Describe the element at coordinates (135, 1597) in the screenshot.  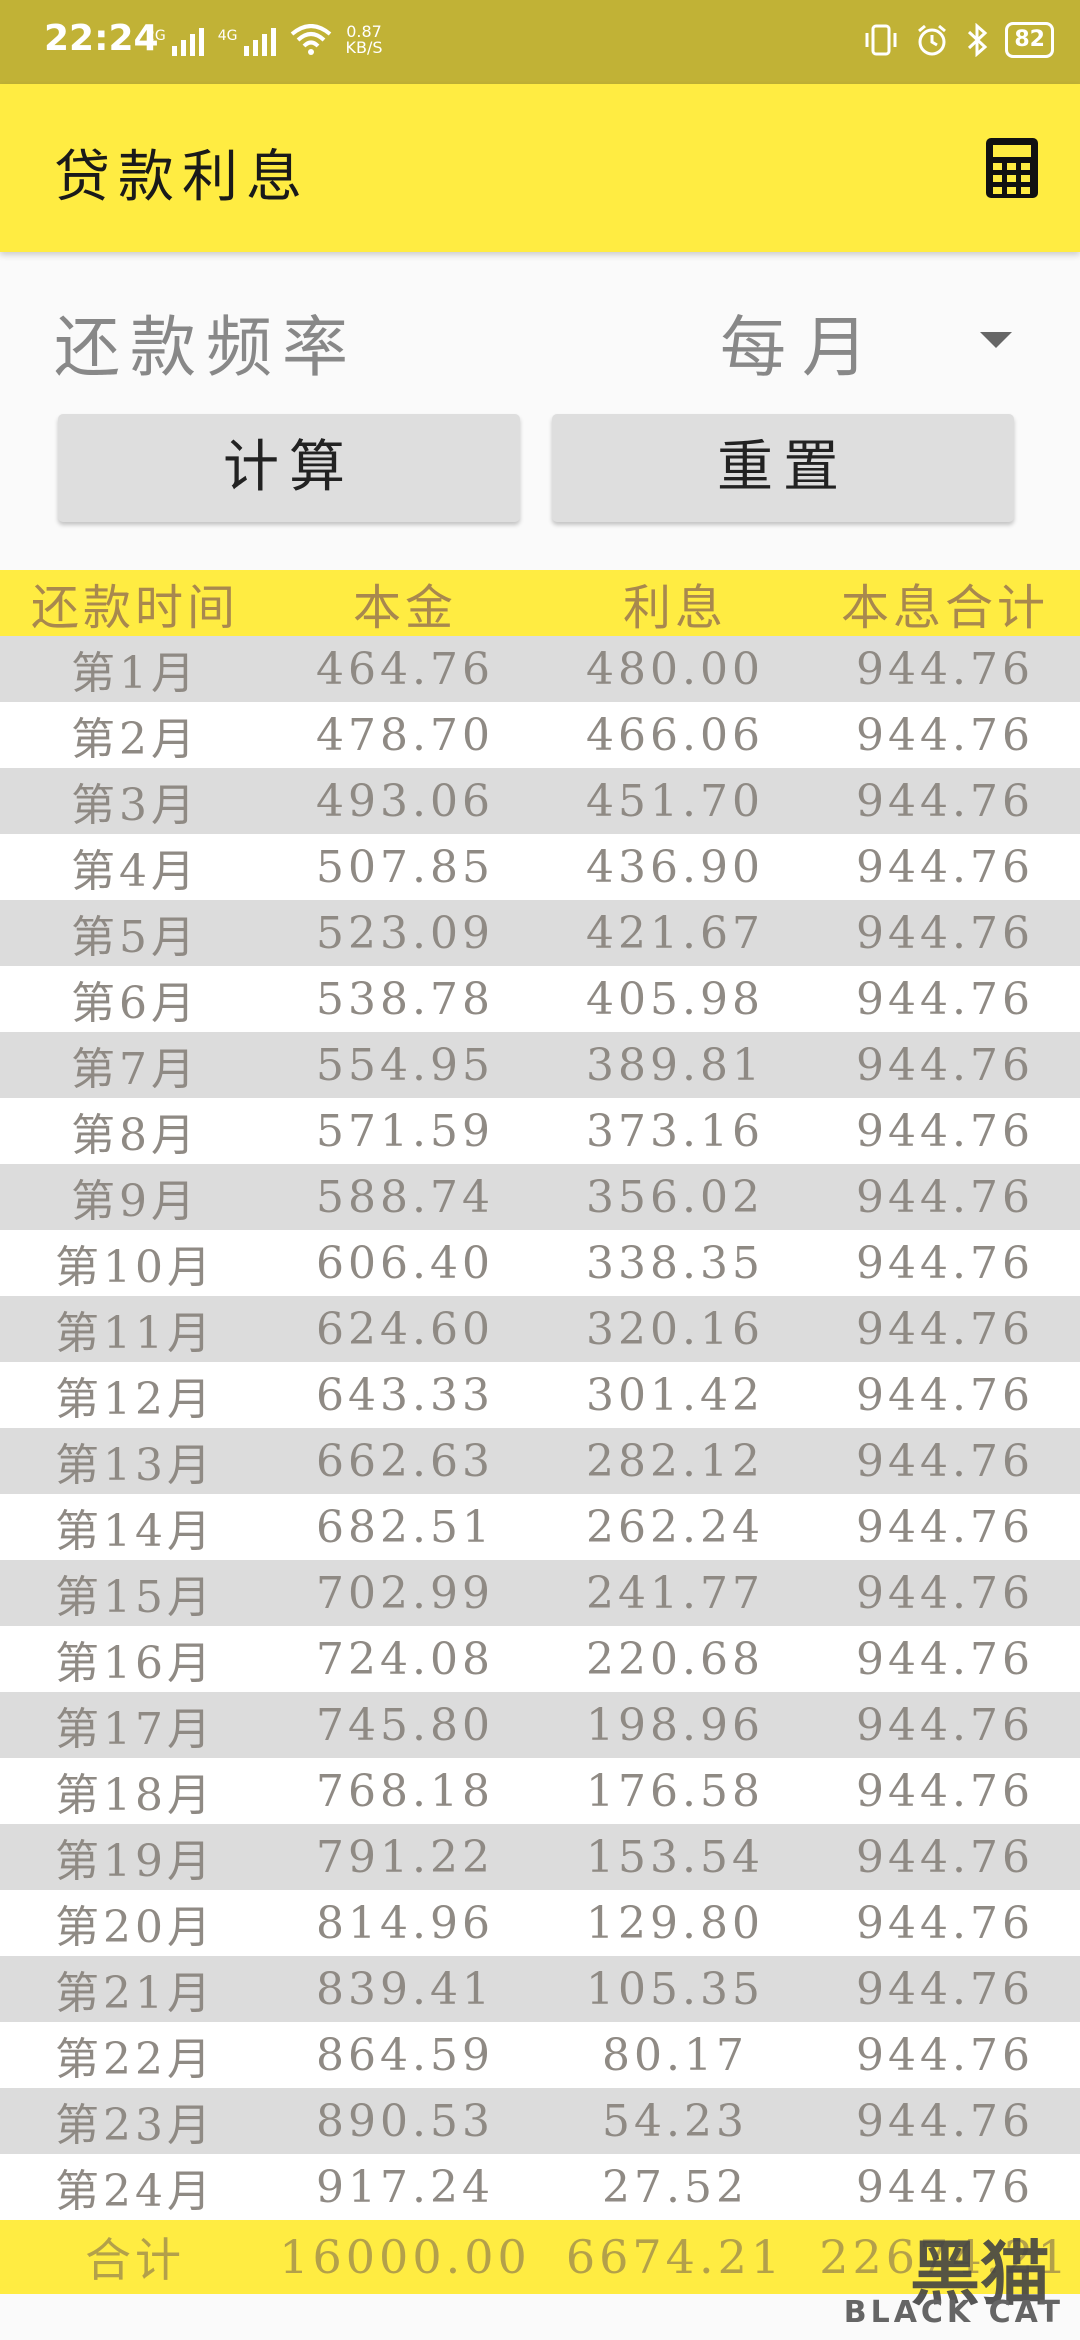
I see `cell-repayment-time: 第15月` at that location.